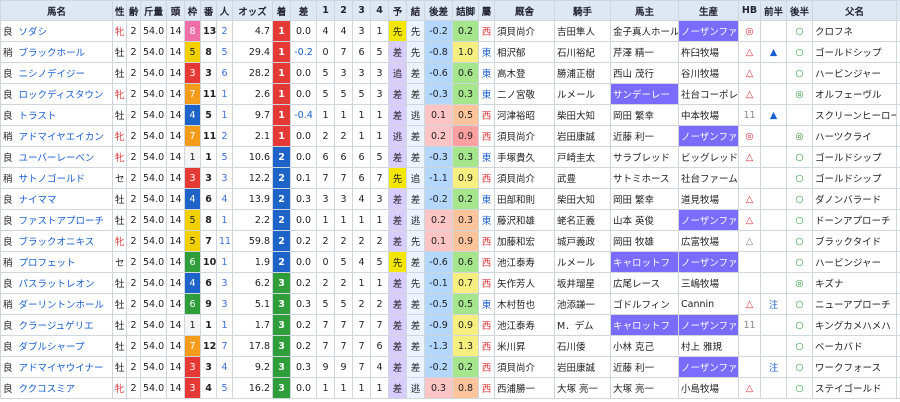  What do you see at coordinates (57, 284) in the screenshot?
I see `horse-name-link: パスラットレオン` at bounding box center [57, 284].